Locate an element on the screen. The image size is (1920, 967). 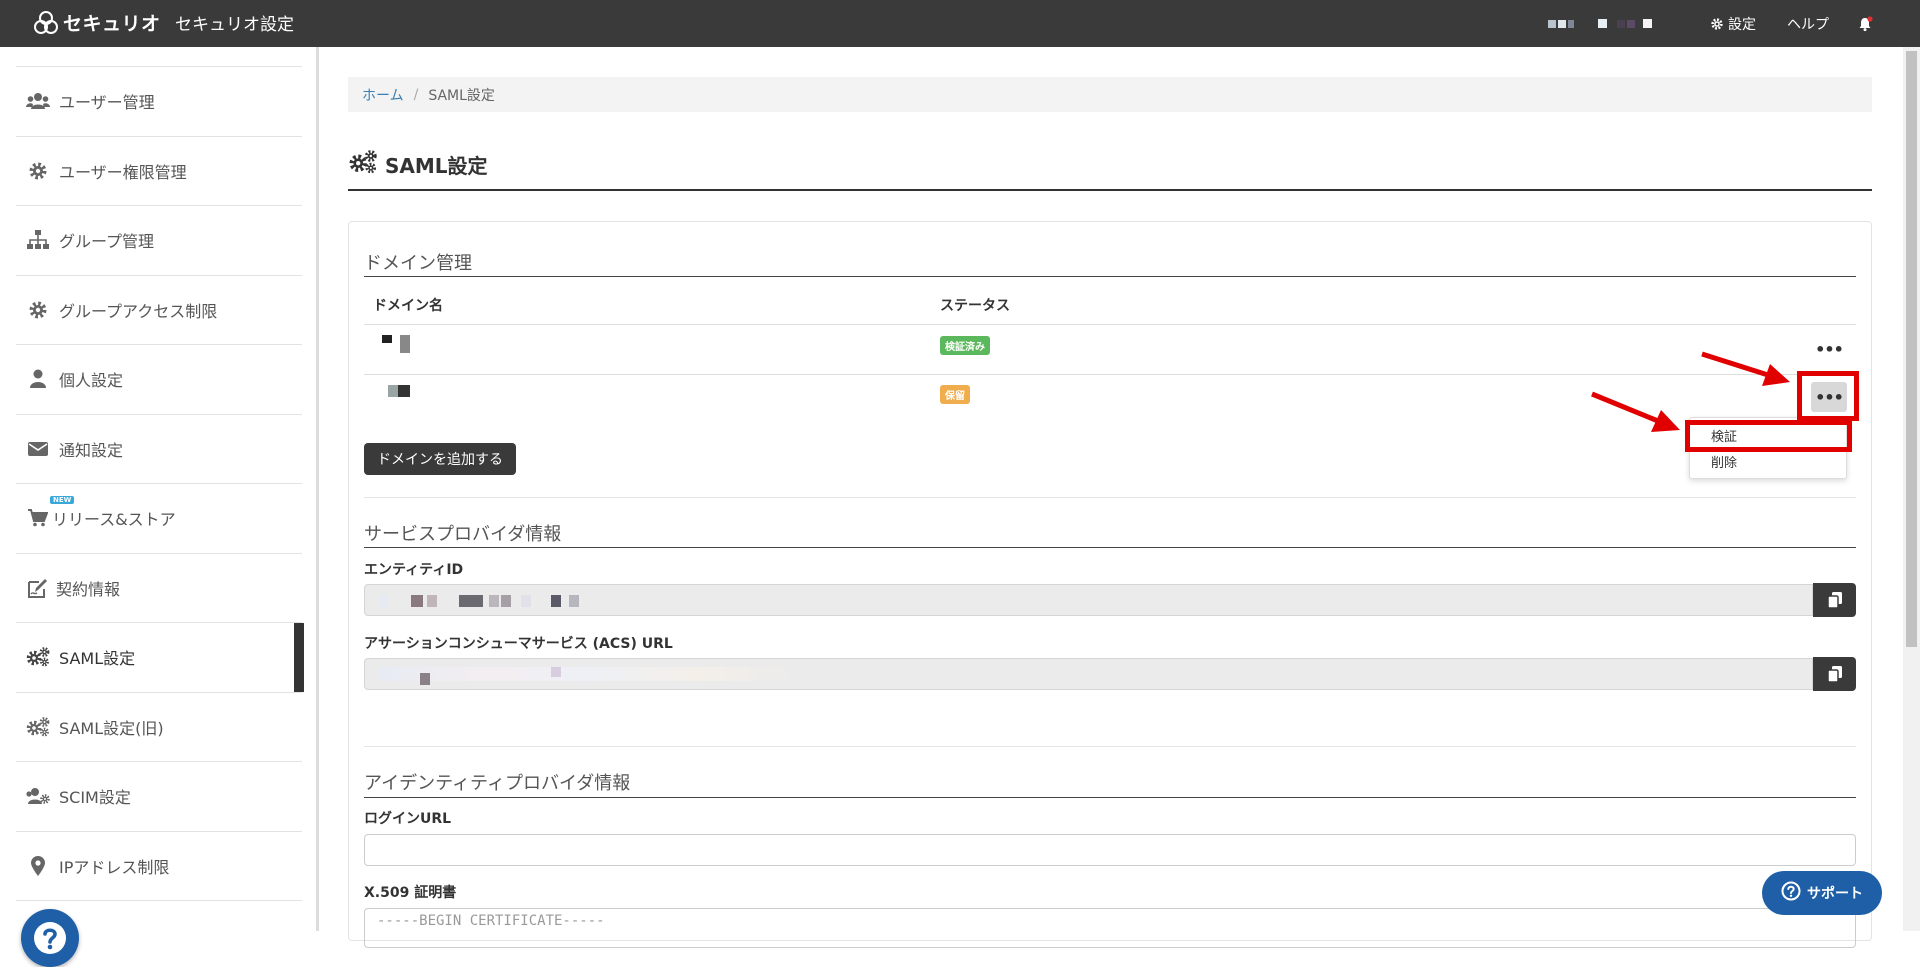
help-fab-button is located at coordinates (50, 938).